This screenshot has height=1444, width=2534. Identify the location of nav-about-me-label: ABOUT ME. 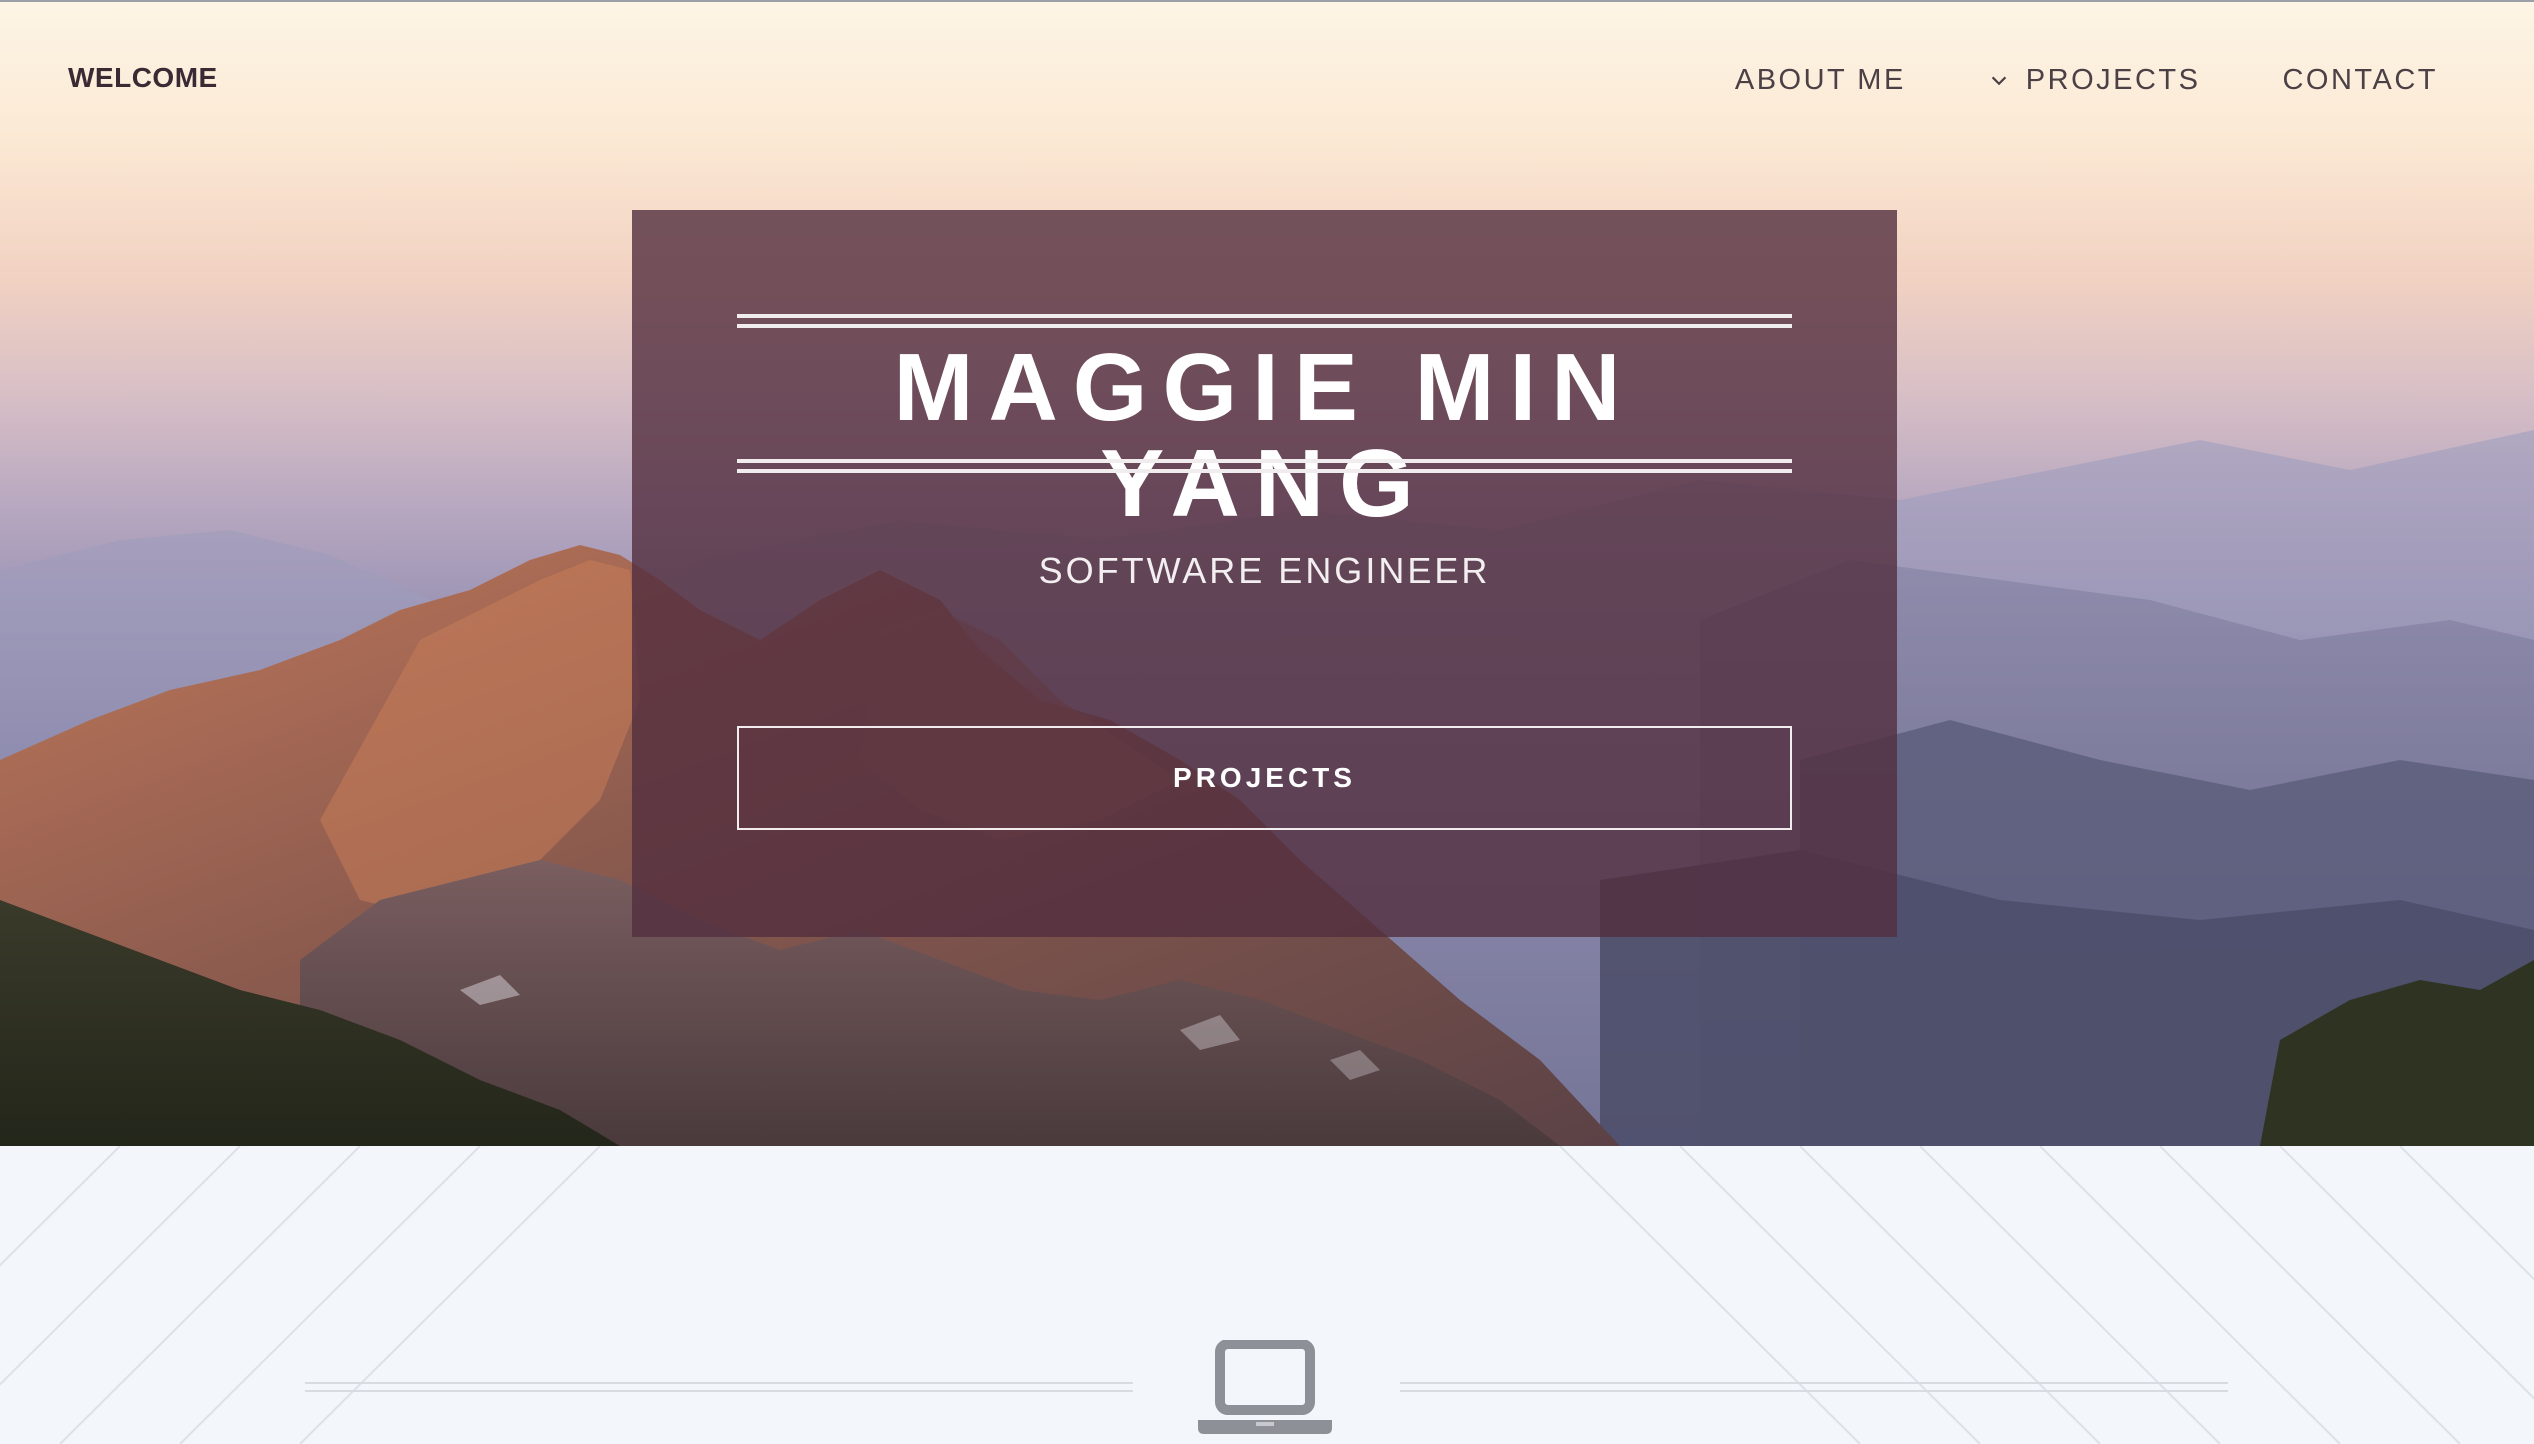
(1820, 80).